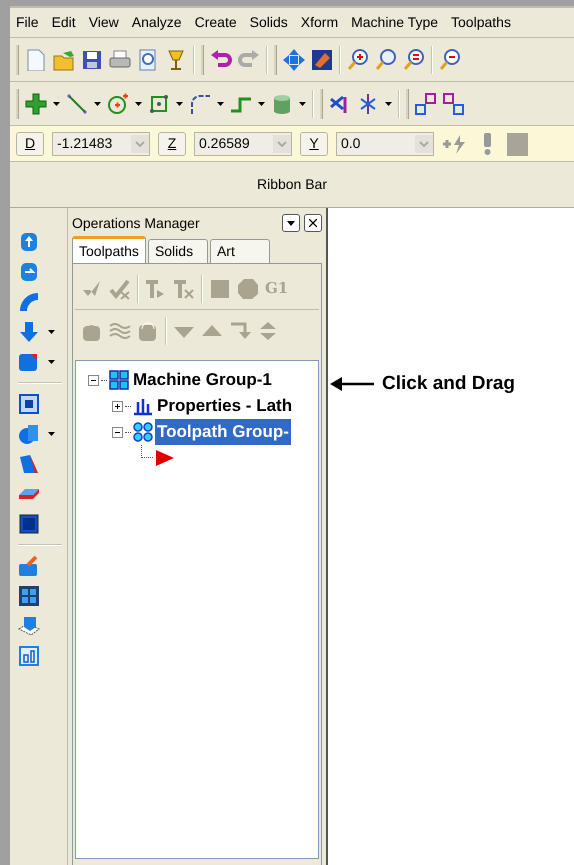 The image size is (574, 865). I want to click on menu-item: Edit, so click(64, 22).